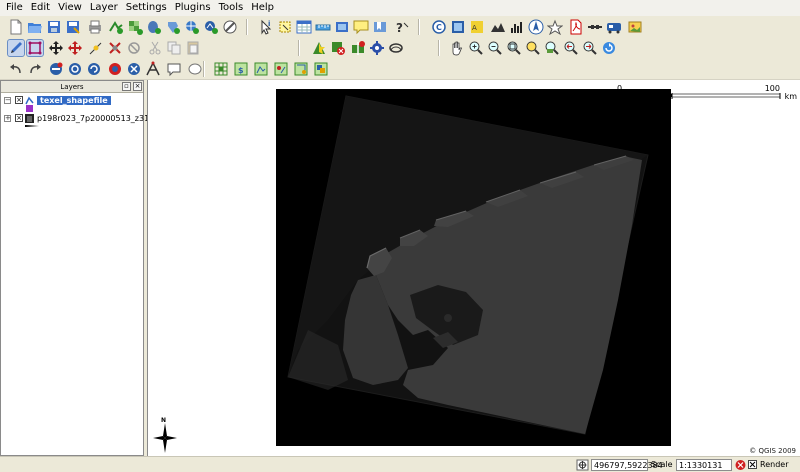 The width and height of the screenshot is (800, 472). What do you see at coordinates (261, 69) in the screenshot?
I see `raster-tools-icon` at bounding box center [261, 69].